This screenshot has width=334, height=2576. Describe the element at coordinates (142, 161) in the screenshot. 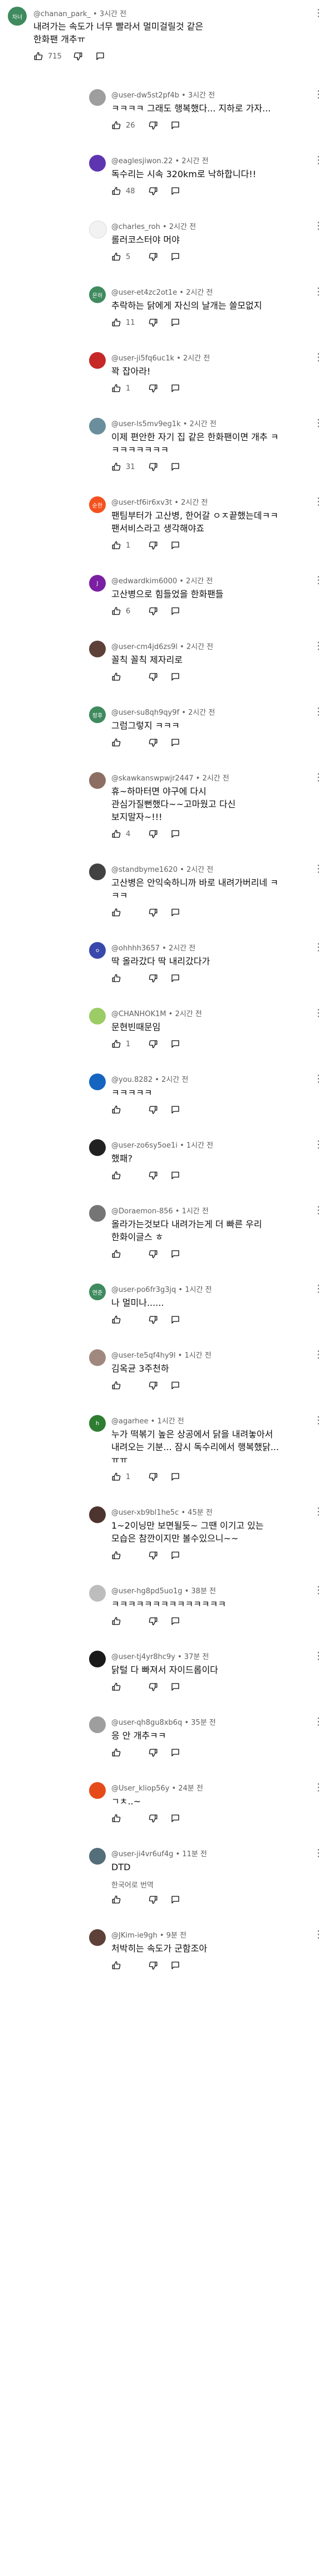

I see `comment-author: @eaglesjiwon.22` at that location.